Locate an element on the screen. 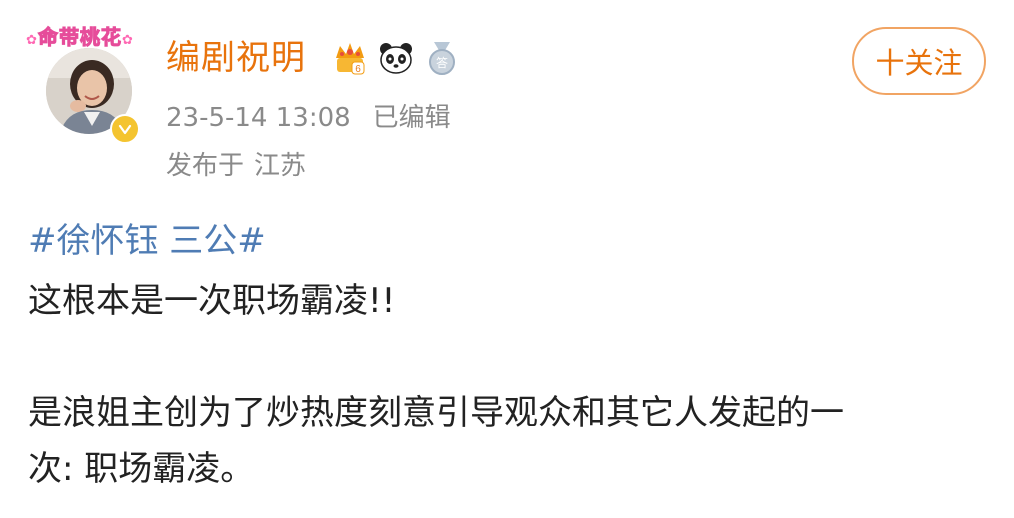 This screenshot has width=1014, height=518. post-timestamp: 23-5-14 13:08 is located at coordinates (258, 118).